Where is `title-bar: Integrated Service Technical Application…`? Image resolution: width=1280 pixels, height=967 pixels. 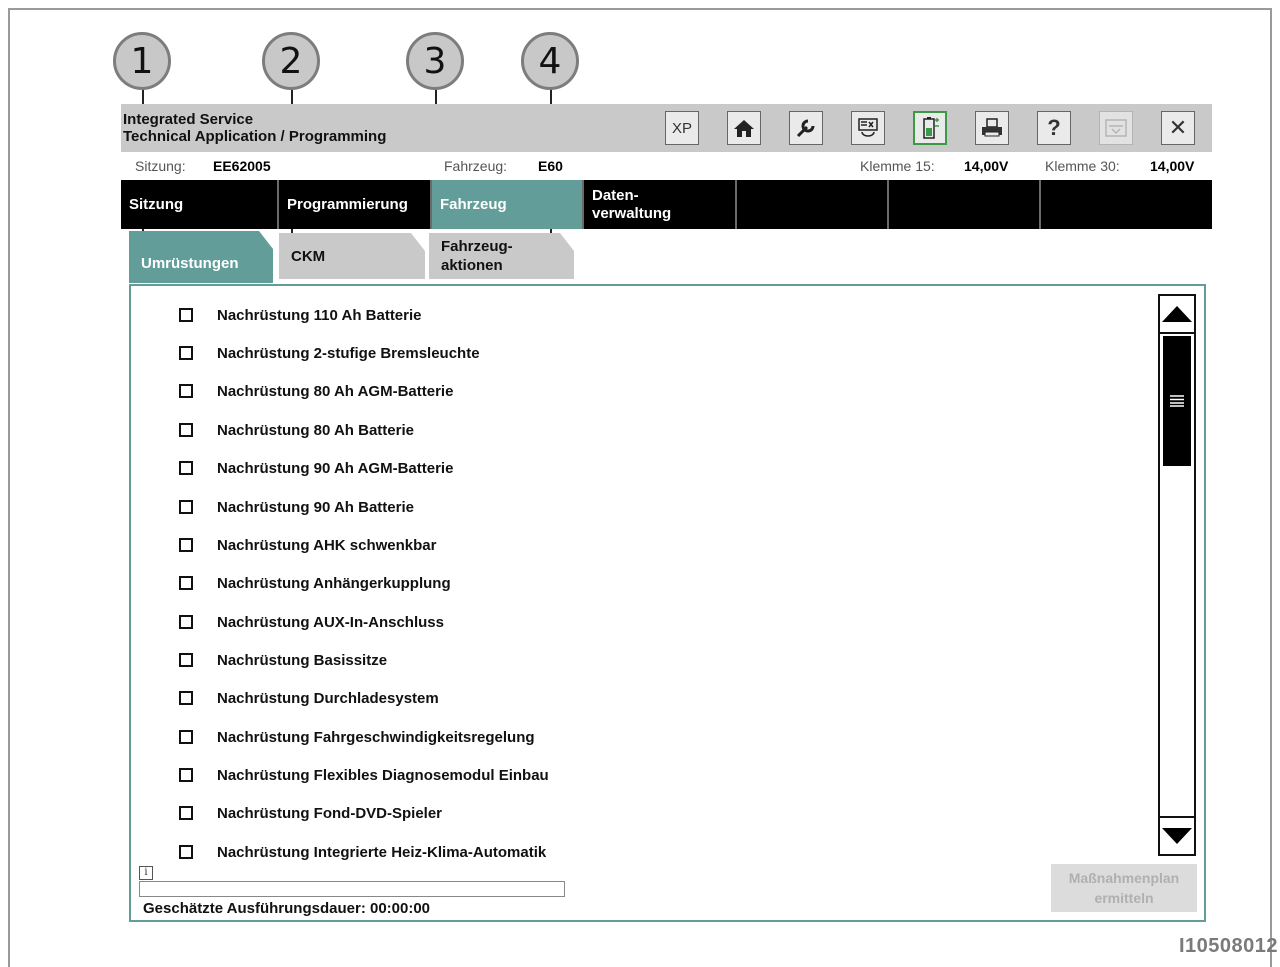 title-bar: Integrated Service Technical Application… is located at coordinates (666, 128).